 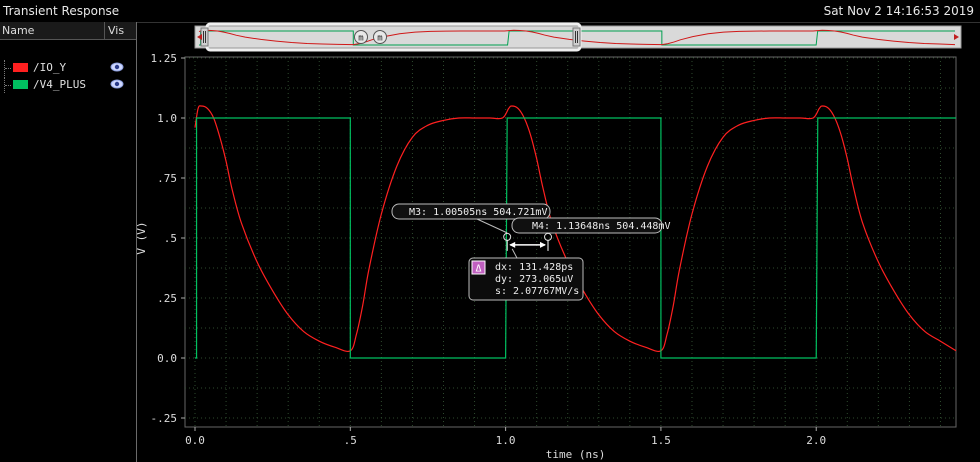 What do you see at coordinates (350, 440) in the screenshot?
I see `x-tick-label: .5` at bounding box center [350, 440].